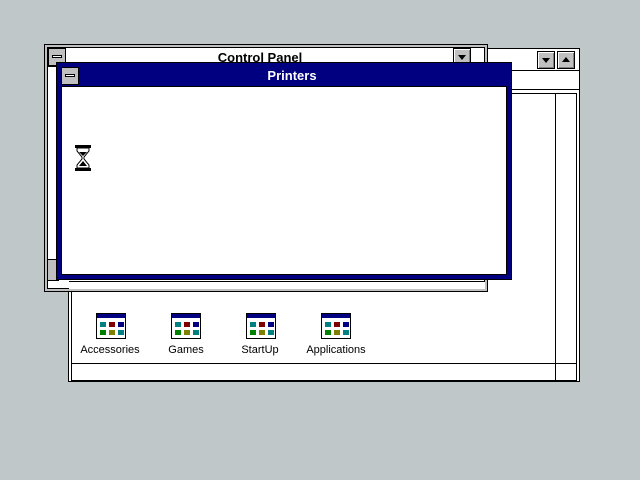 The image size is (640, 480). I want to click on hourglass-icon, so click(83, 158).